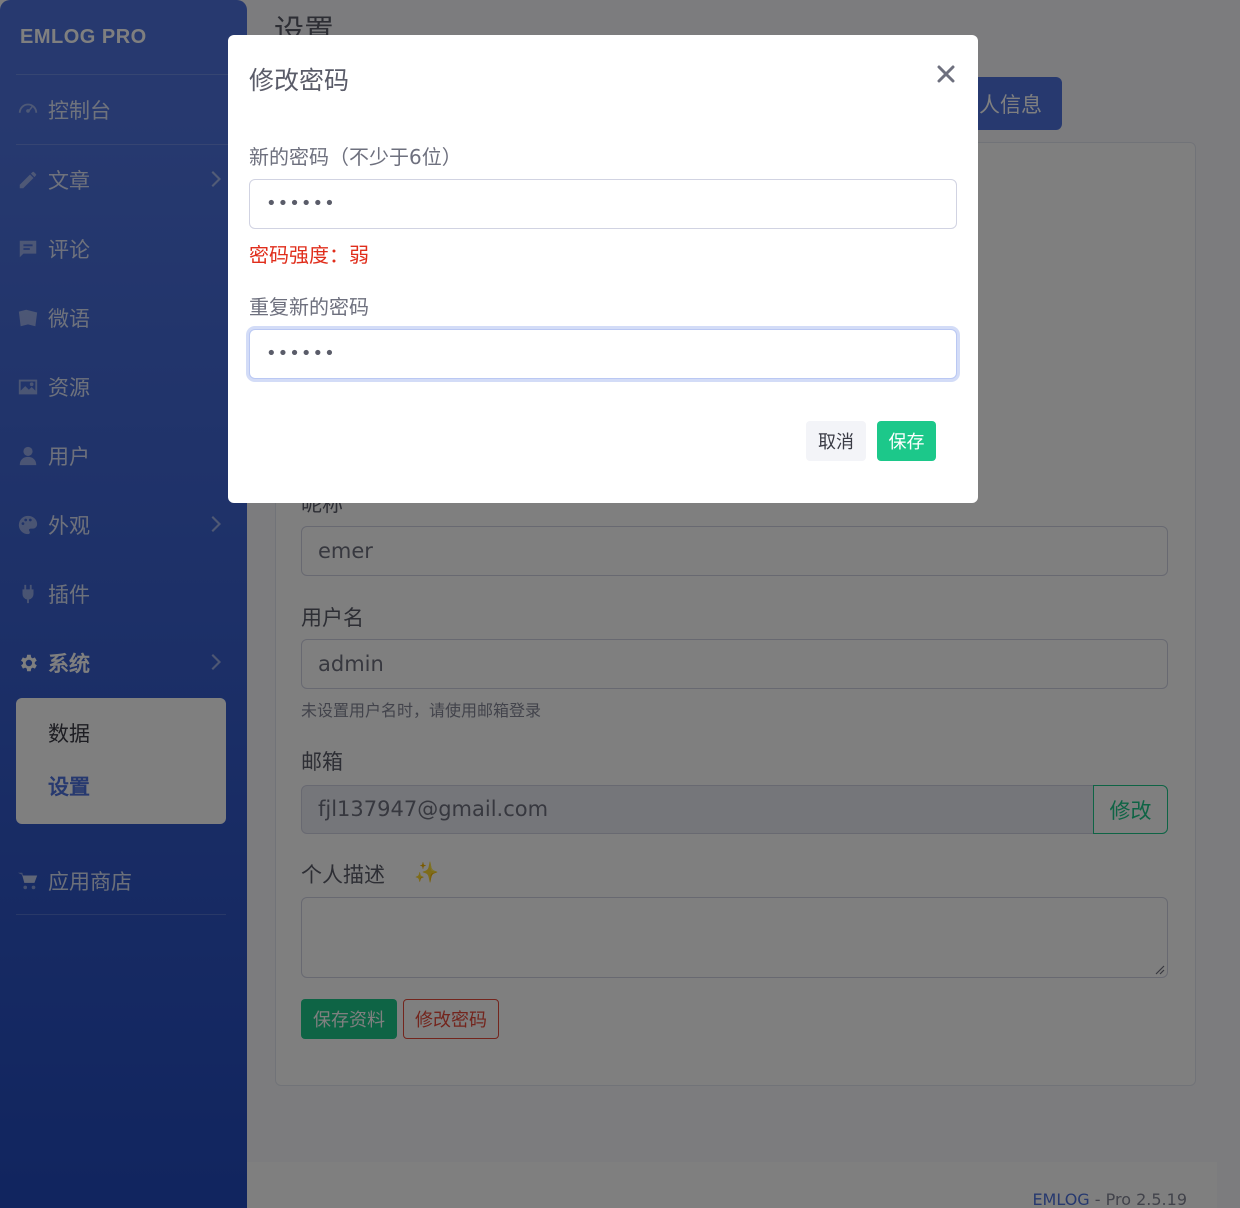 The width and height of the screenshot is (1240, 1208). I want to click on new-password-label: 新的密码（不少于6位）, so click(355, 157).